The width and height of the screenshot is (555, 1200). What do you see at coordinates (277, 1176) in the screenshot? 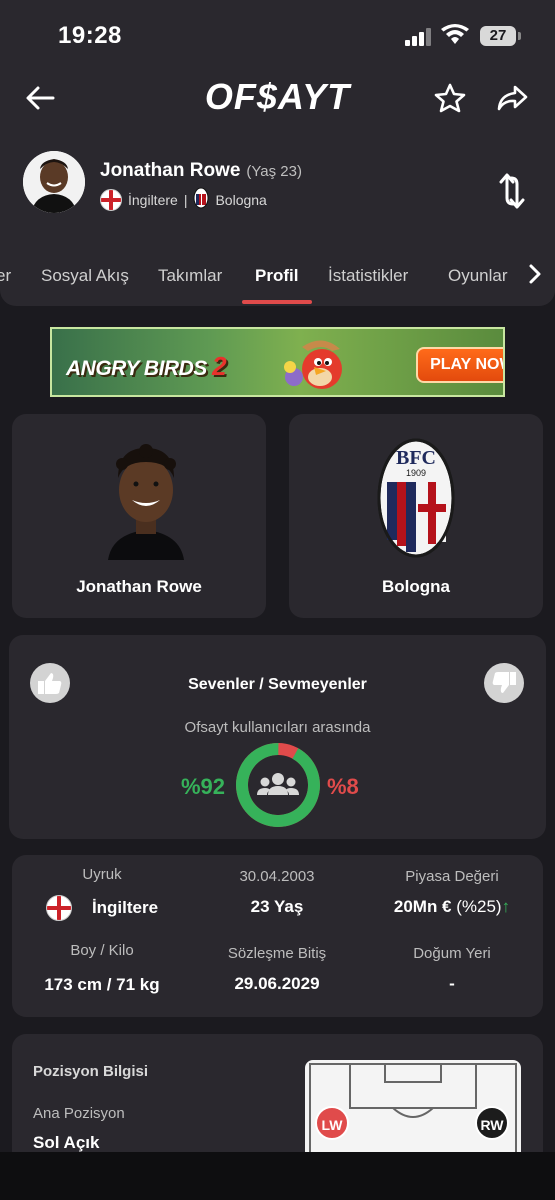
I see `bottom-edge` at bounding box center [277, 1176].